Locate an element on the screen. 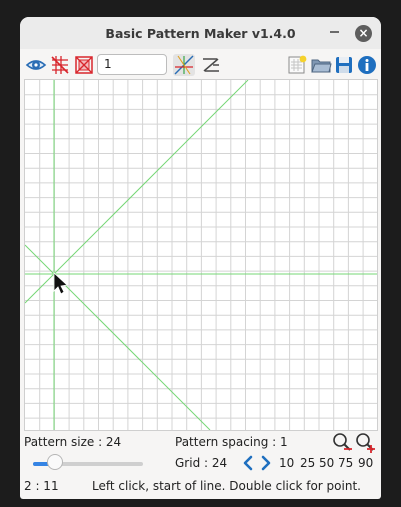 This screenshot has height=507, width=401. previous-arrow-icon is located at coordinates (248, 463).